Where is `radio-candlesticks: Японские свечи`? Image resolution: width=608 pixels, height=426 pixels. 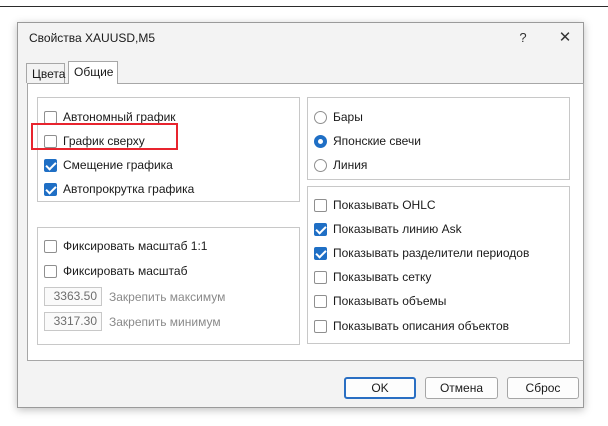
radio-candlesticks: Японские свечи is located at coordinates (367, 141).